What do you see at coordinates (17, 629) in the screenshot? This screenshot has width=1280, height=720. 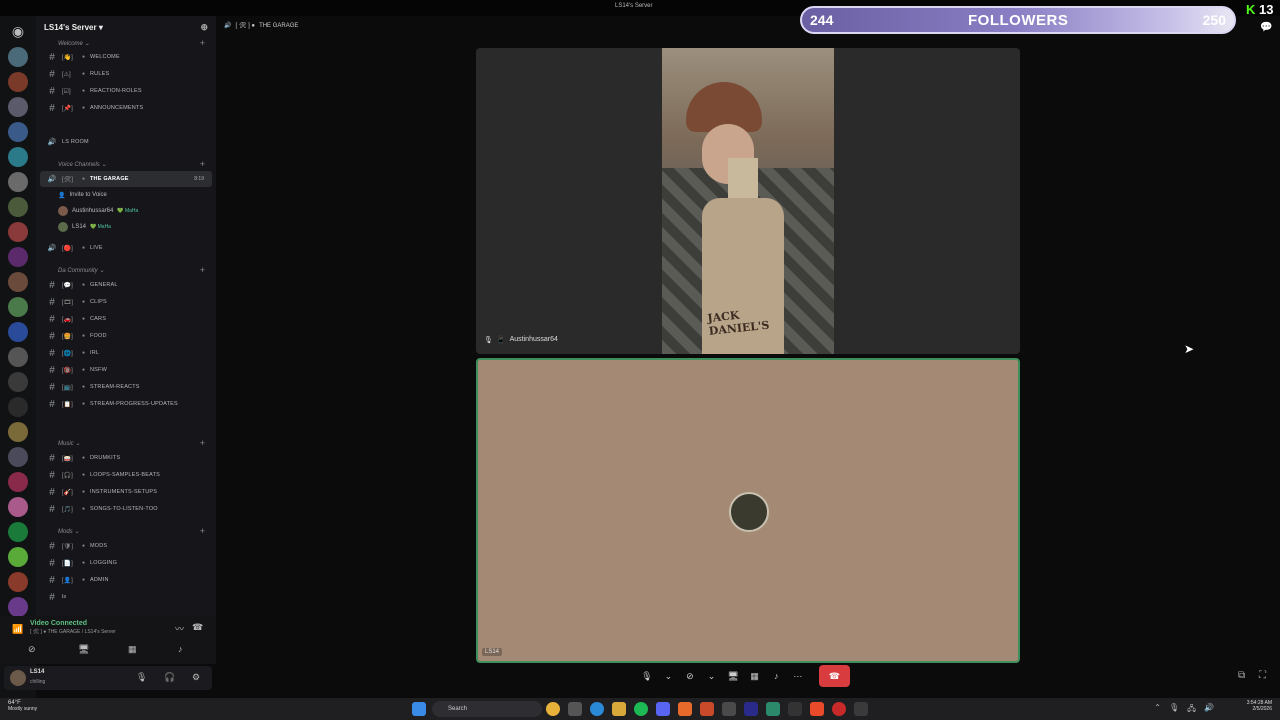 I see `signal-icon: 📶` at bounding box center [17, 629].